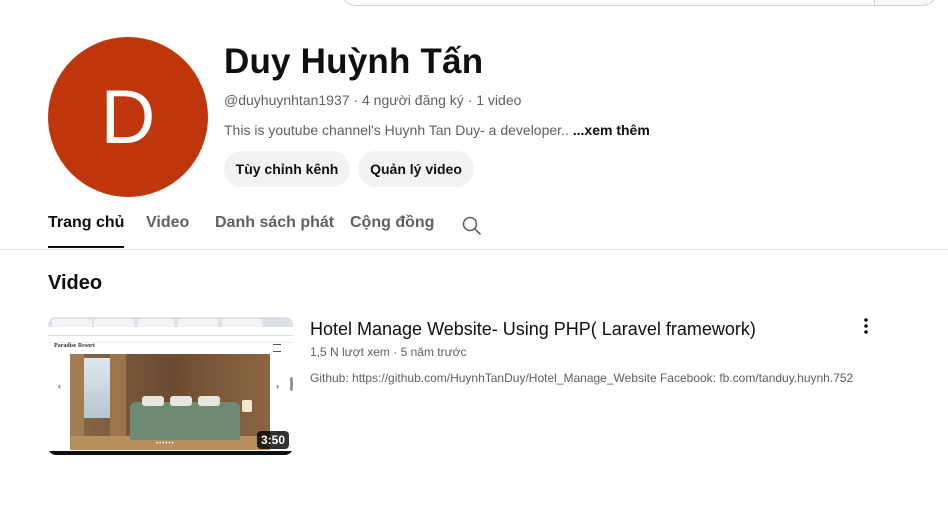 The height and width of the screenshot is (509, 948). What do you see at coordinates (170, 322) in the screenshot?
I see `thumbnail-browser-bar` at bounding box center [170, 322].